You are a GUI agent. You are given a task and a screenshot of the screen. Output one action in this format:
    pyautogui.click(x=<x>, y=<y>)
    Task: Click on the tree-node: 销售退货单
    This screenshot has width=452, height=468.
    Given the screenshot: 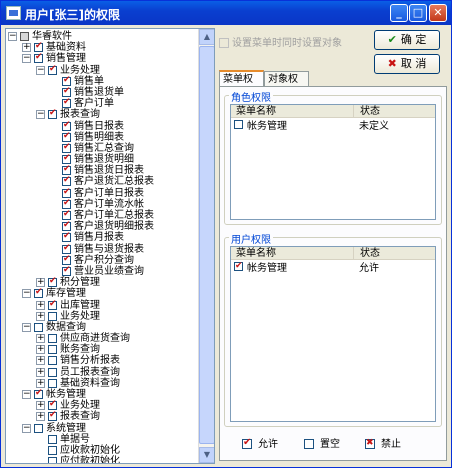 What is the action you would take?
    pyautogui.click(x=104, y=92)
    